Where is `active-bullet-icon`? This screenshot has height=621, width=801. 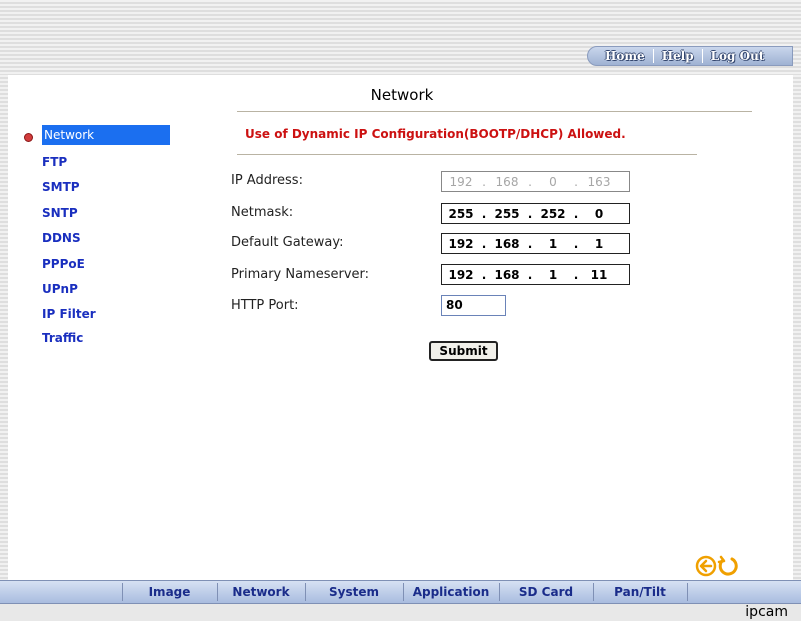 active-bullet-icon is located at coordinates (28, 137).